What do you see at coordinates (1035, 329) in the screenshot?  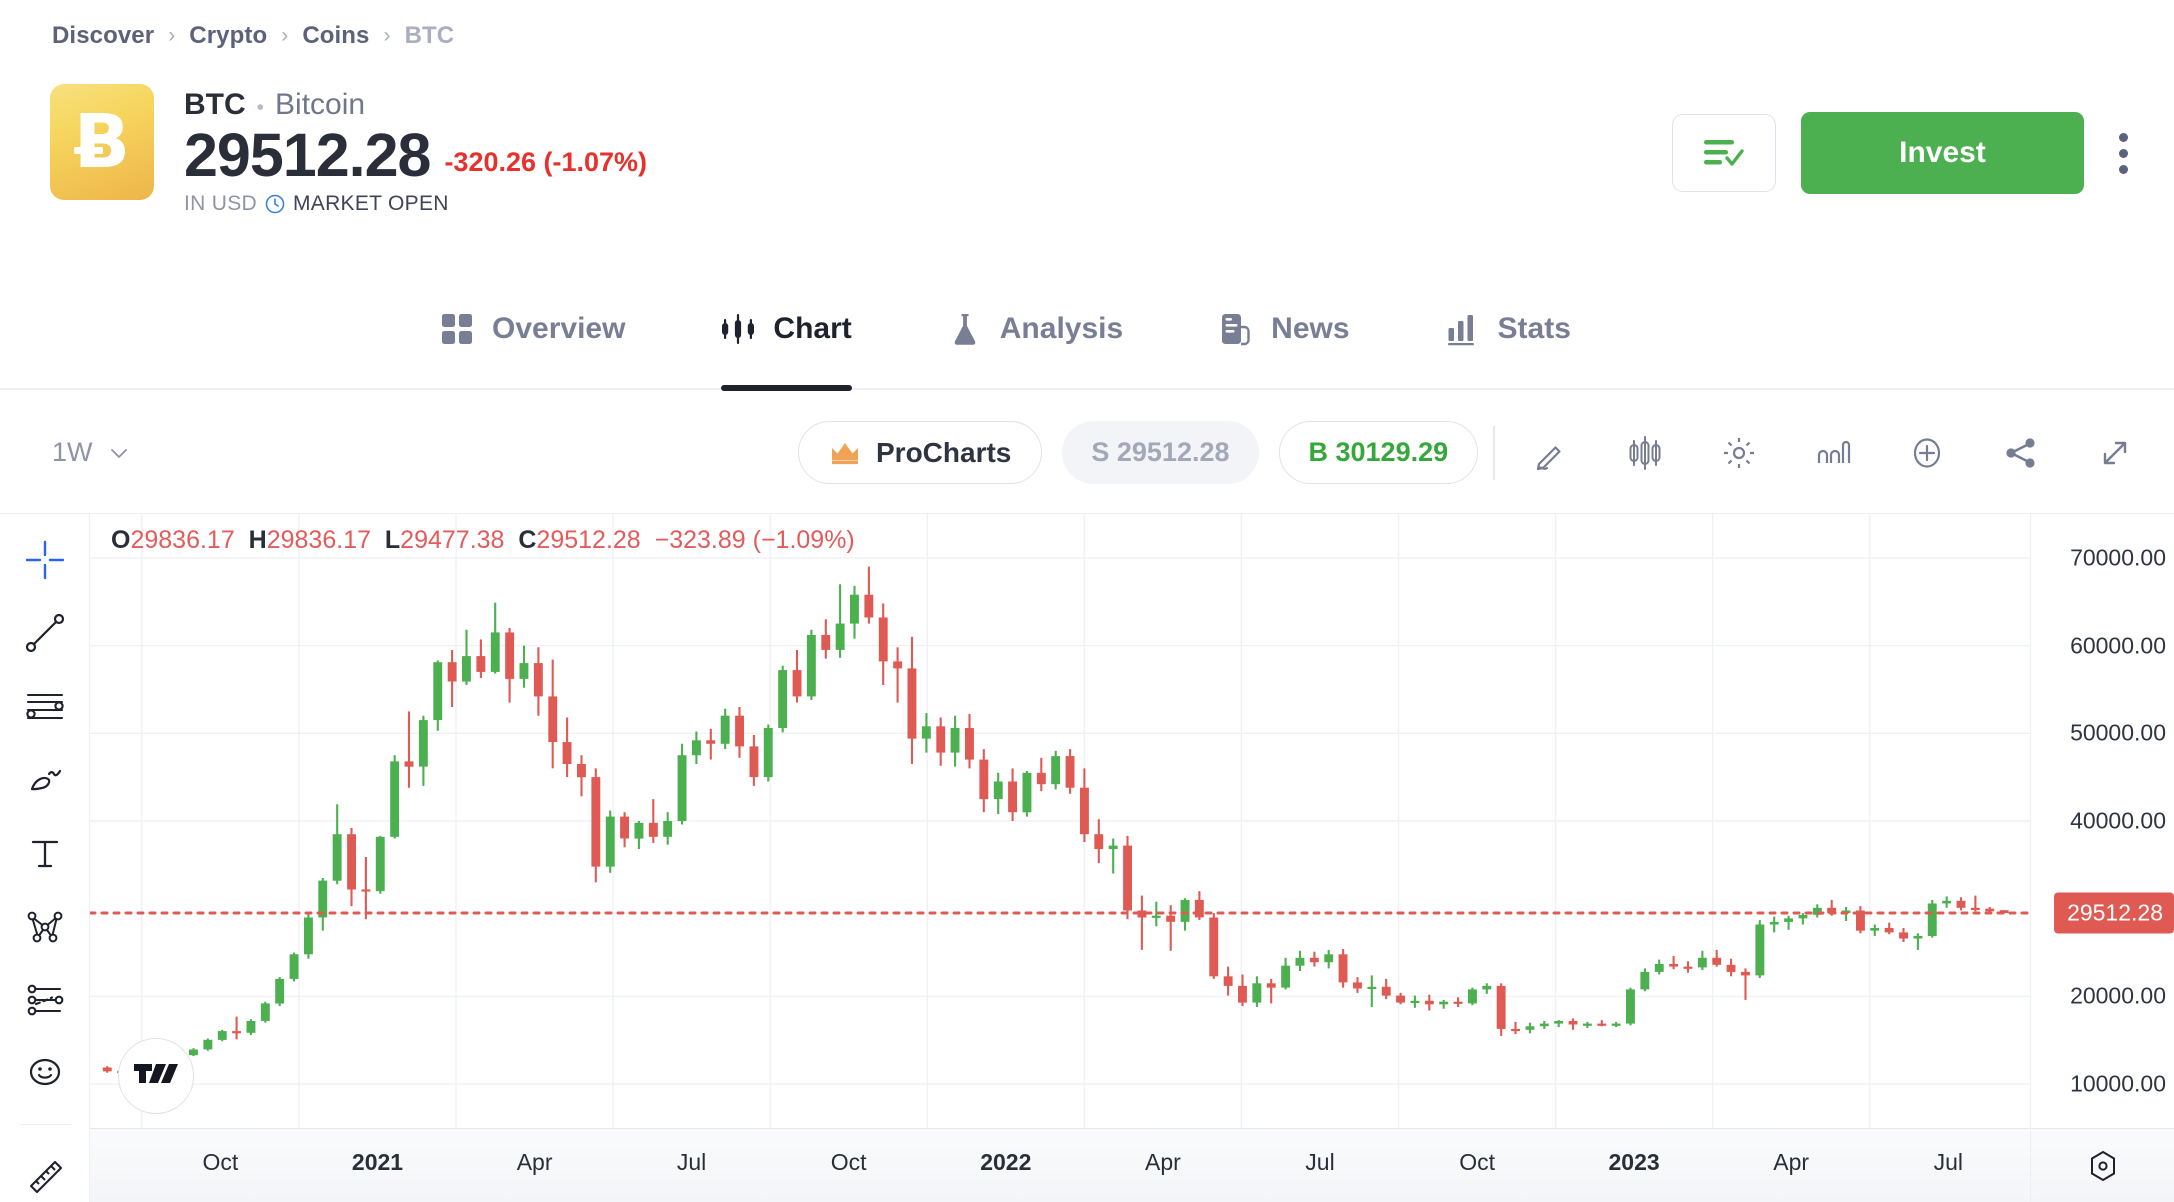 I see `tab-analysis: Analysis` at bounding box center [1035, 329].